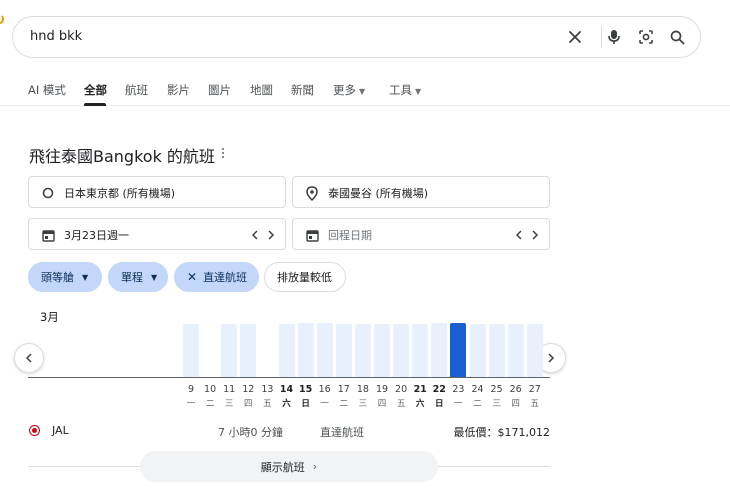  What do you see at coordinates (420, 389) in the screenshot?
I see `day-number-21: 21` at bounding box center [420, 389].